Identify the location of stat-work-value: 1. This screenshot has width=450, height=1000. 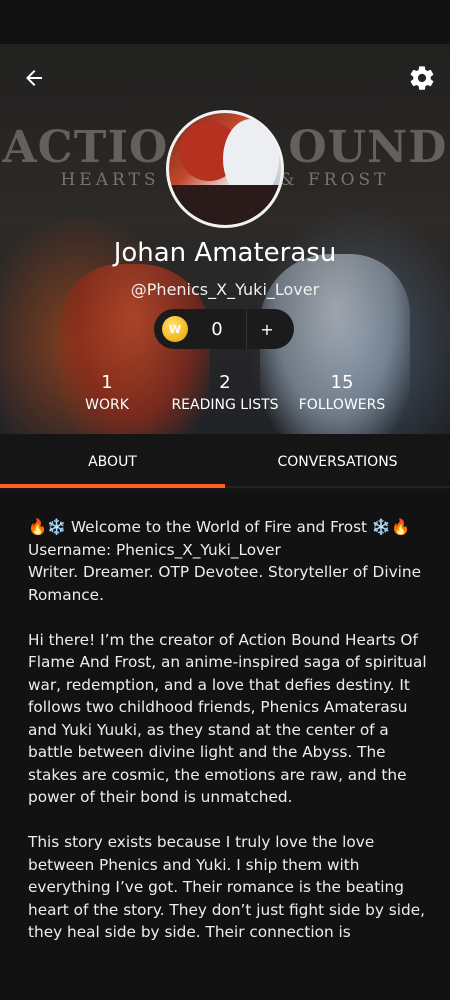
(107, 382).